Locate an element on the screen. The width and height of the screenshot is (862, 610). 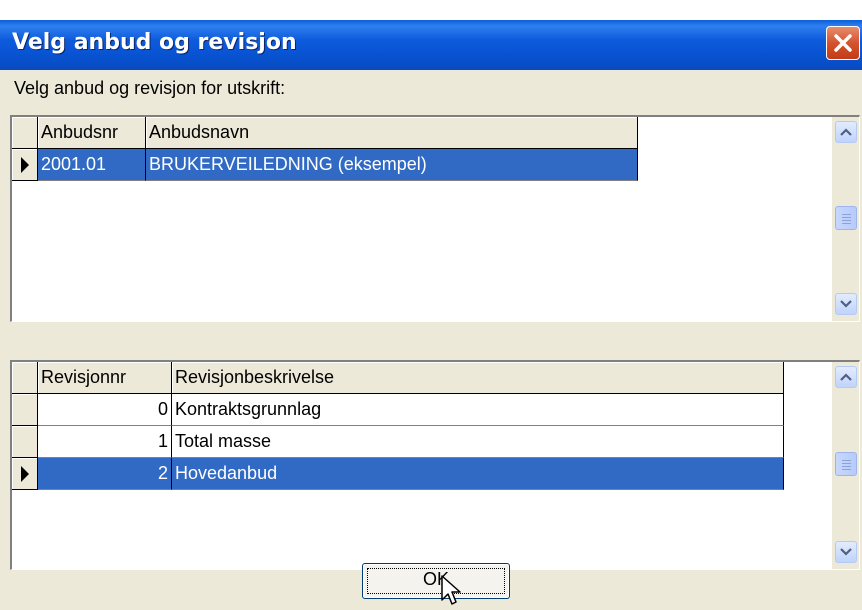
revisjonnr-cell: 2 is located at coordinates (105, 474).